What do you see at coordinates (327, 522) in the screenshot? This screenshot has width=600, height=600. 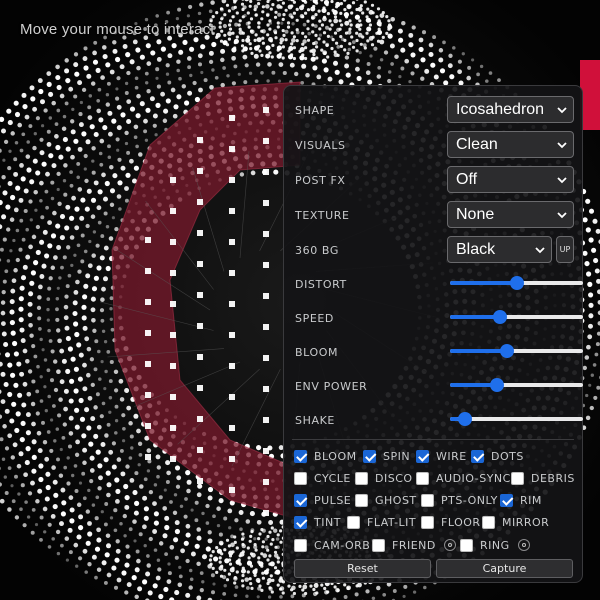 I see `tint-label: TINT` at bounding box center [327, 522].